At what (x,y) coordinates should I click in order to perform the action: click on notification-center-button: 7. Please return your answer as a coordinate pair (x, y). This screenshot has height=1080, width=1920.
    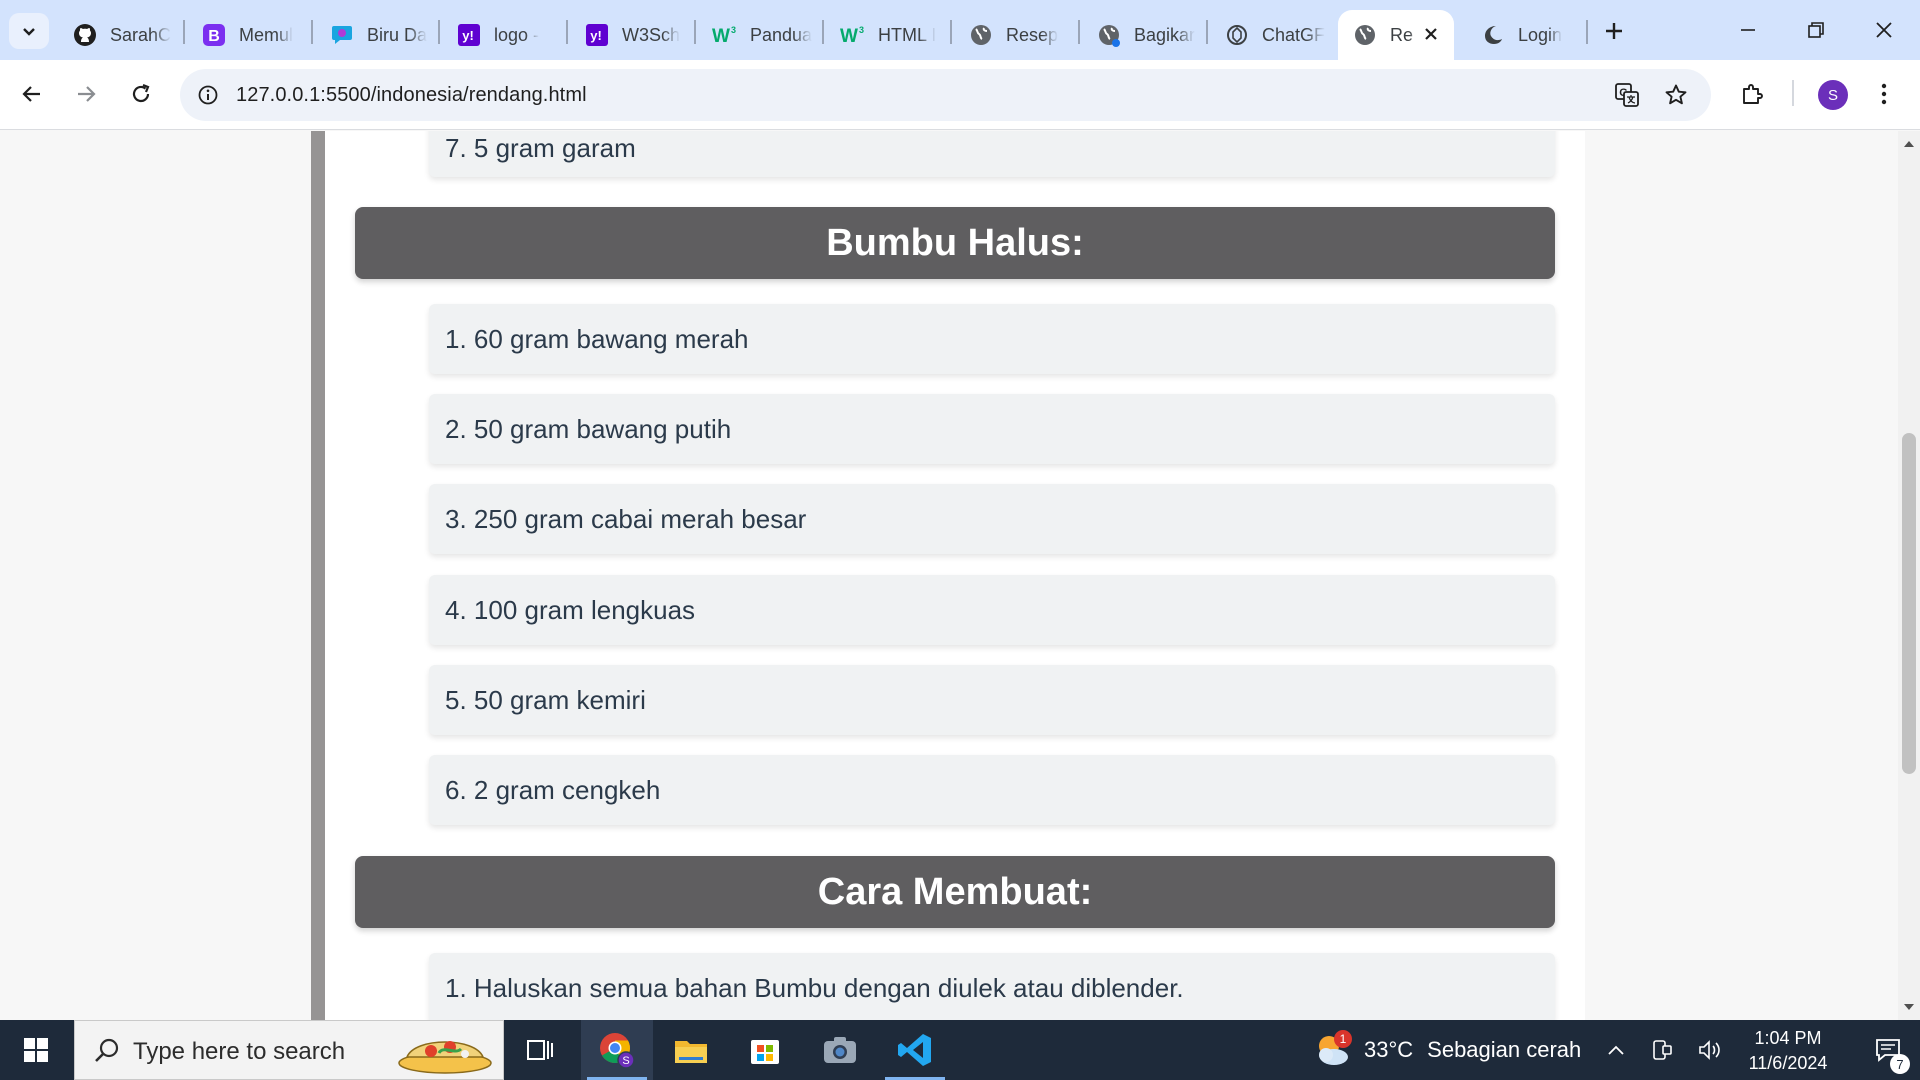
    Looking at the image, I should click on (1888, 1050).